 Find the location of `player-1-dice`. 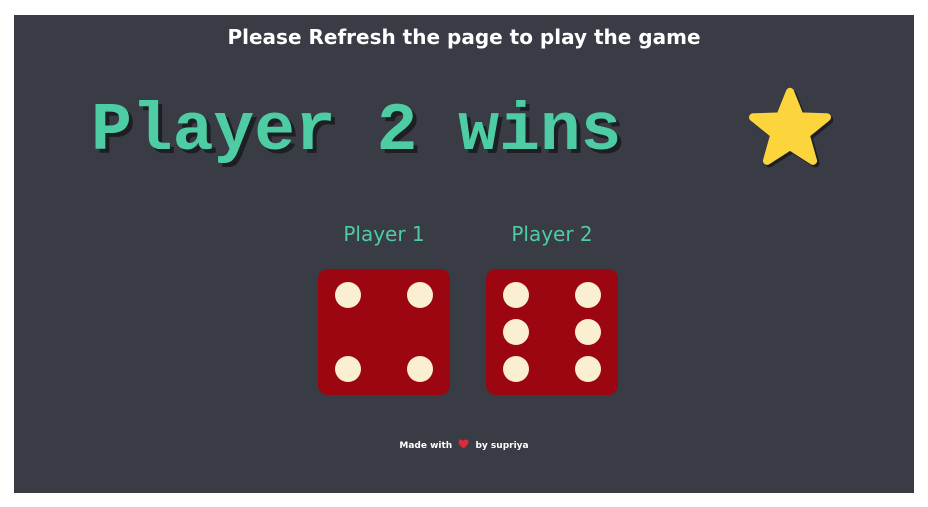

player-1-dice is located at coordinates (384, 332).